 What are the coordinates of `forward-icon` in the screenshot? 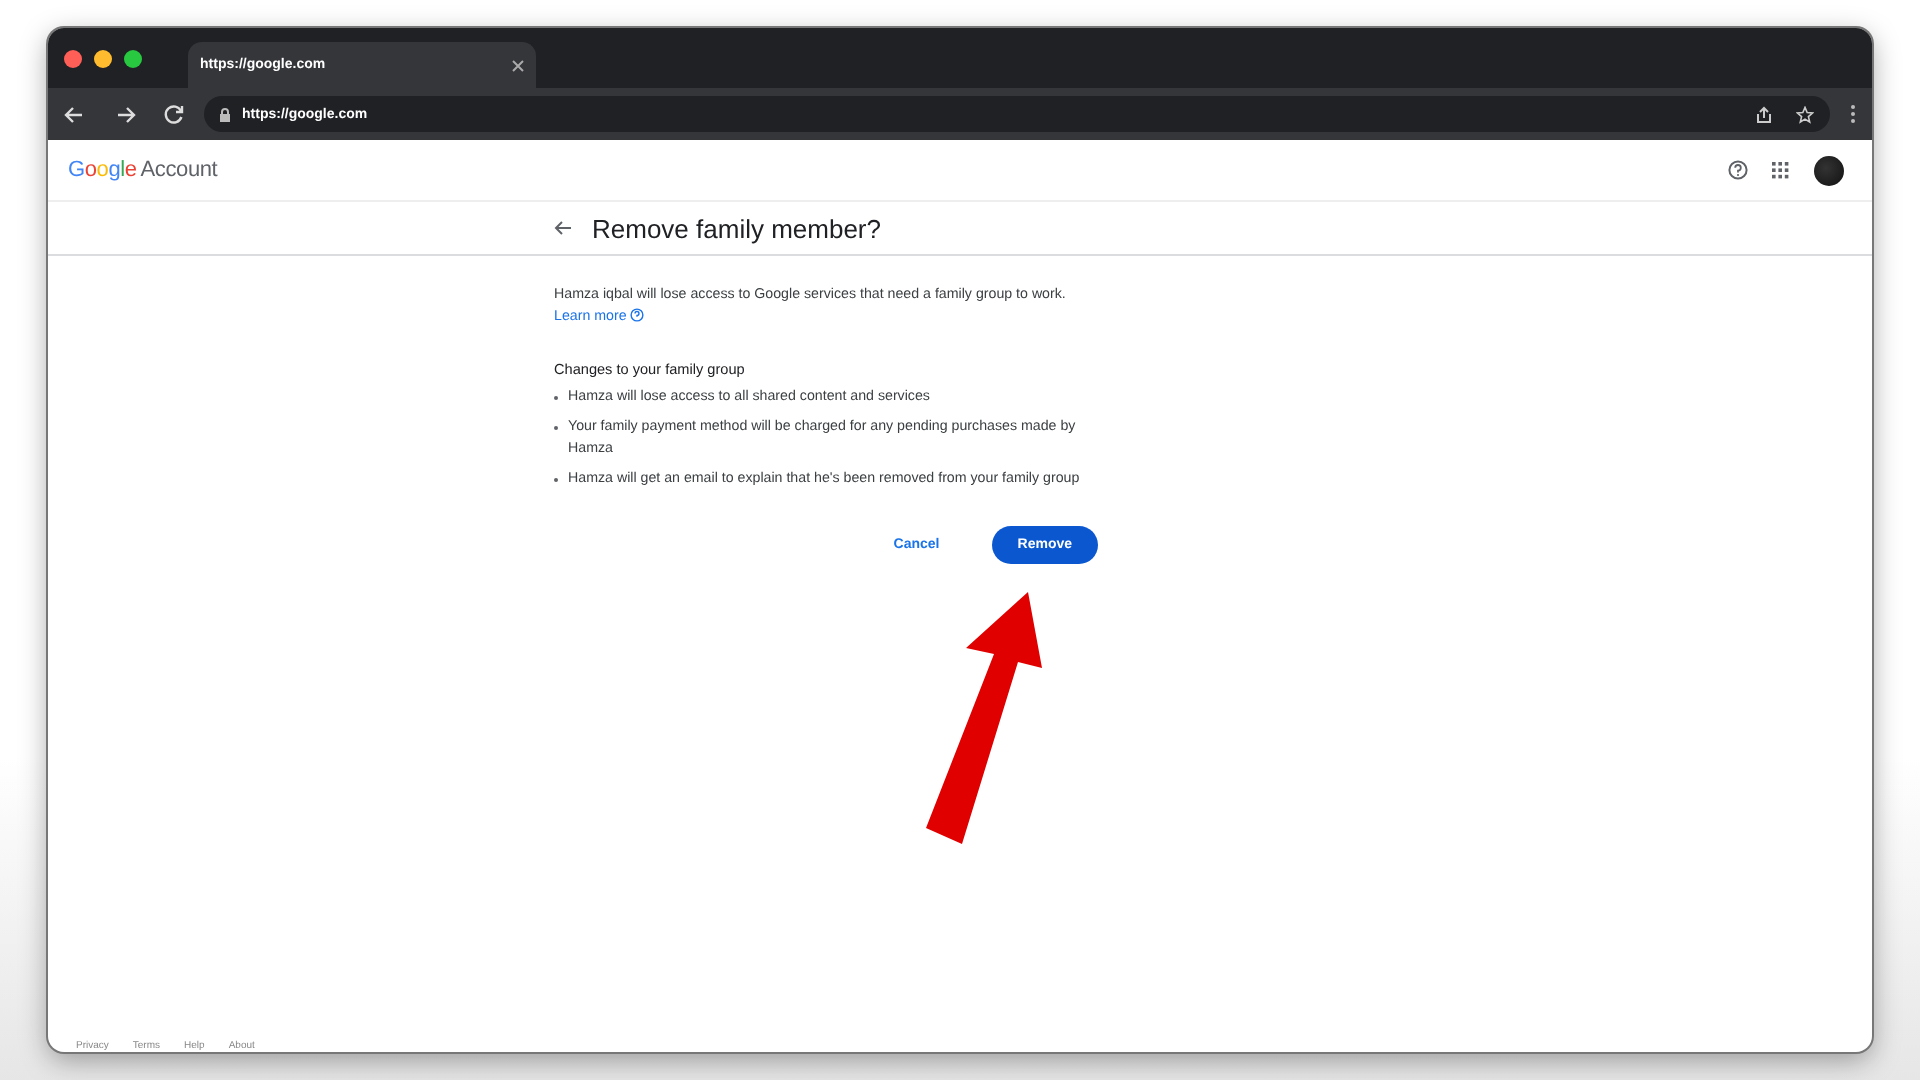 It's located at (126, 114).